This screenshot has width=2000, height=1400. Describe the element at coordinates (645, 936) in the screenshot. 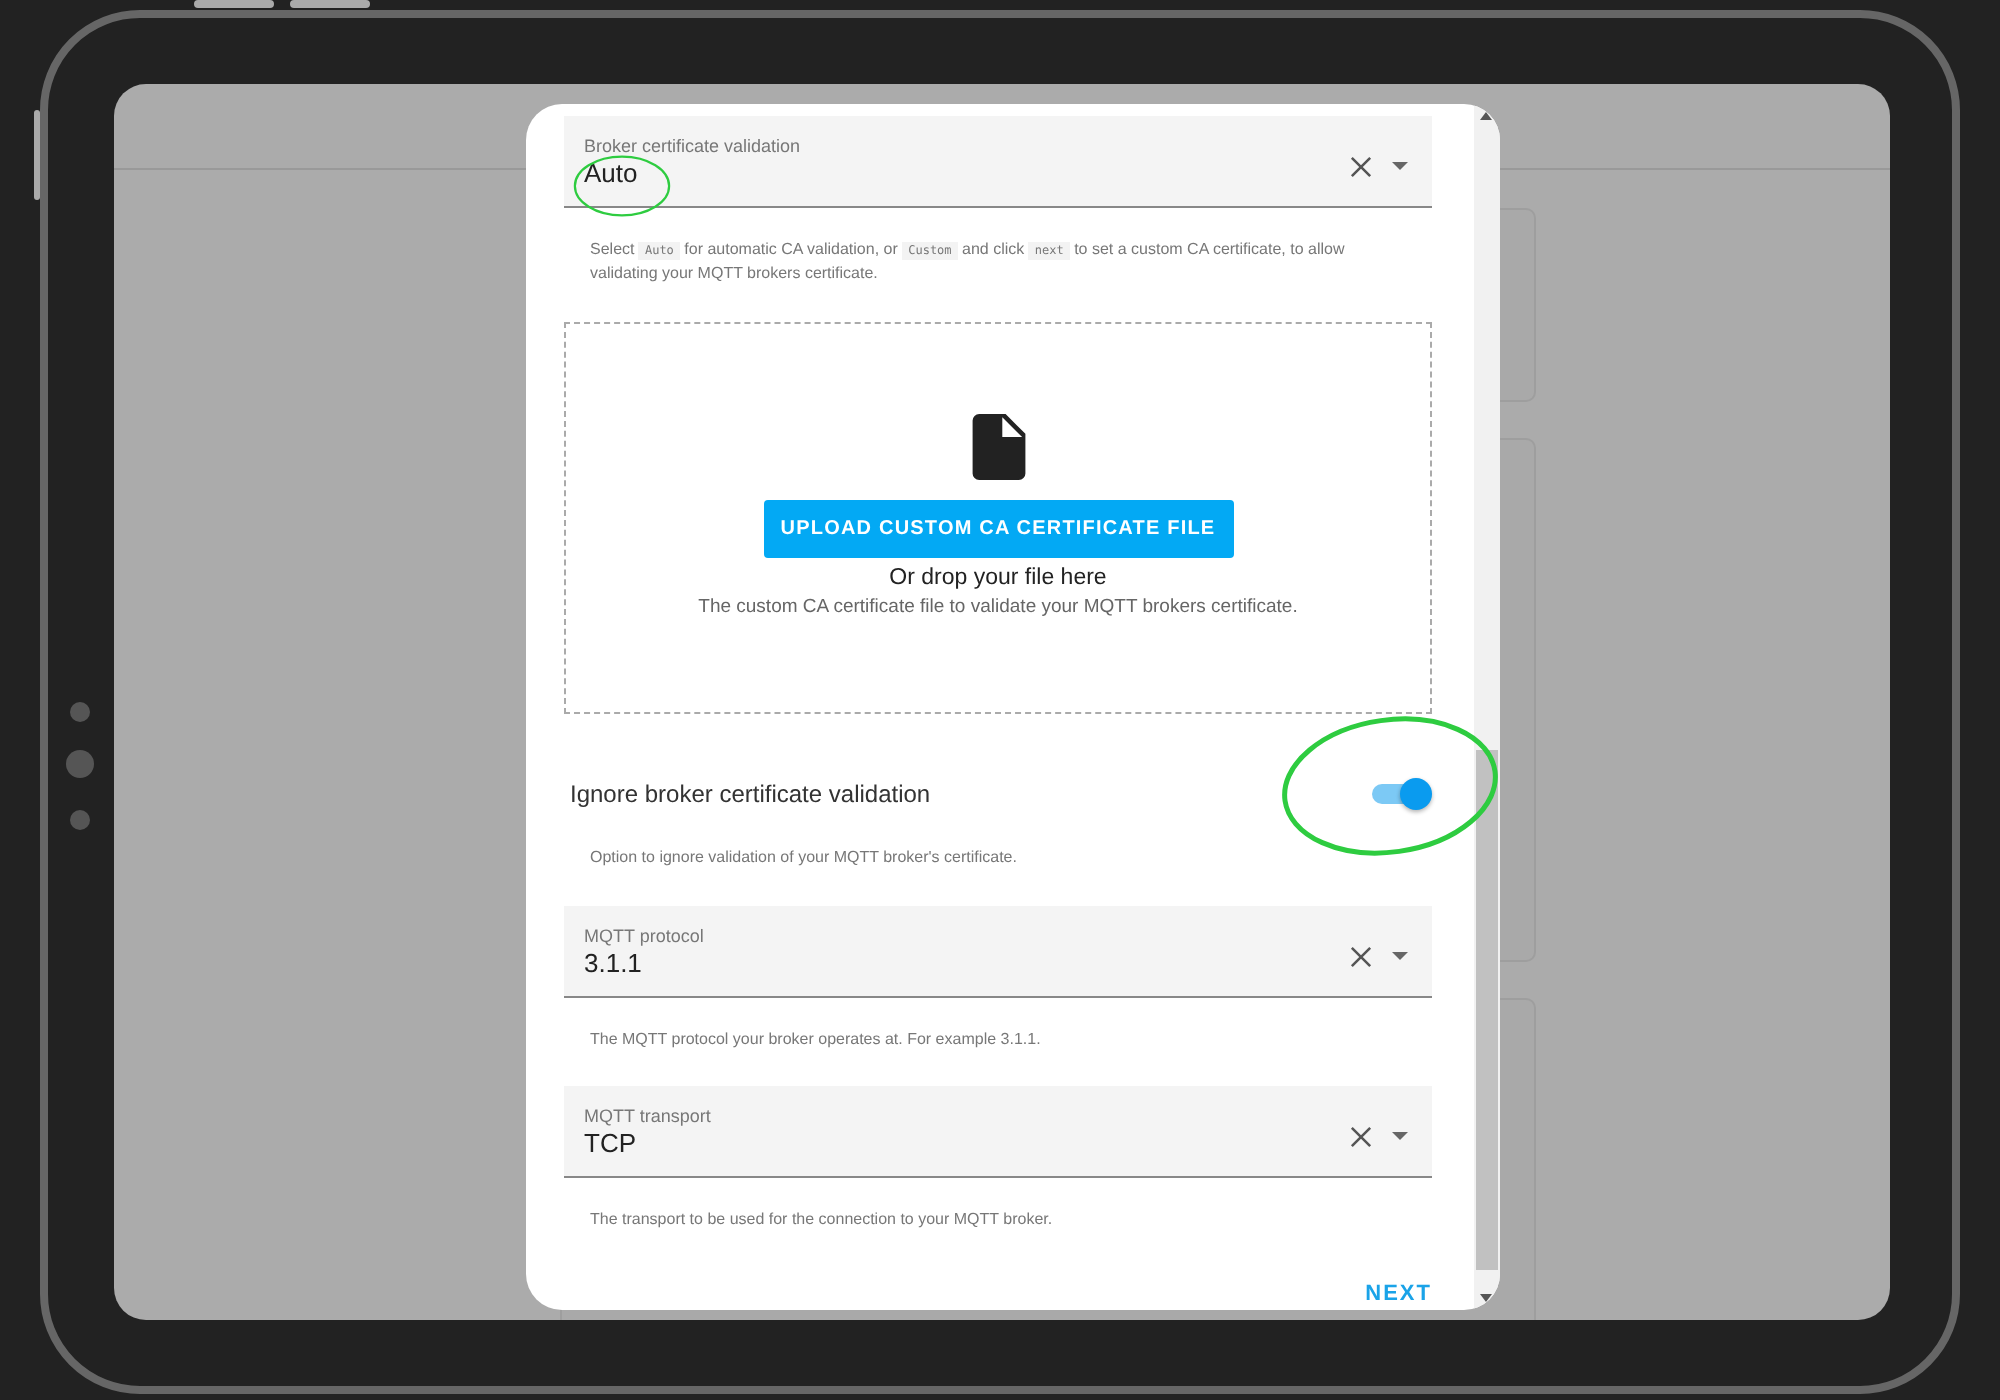

I see `field-label: MQTT protocol` at that location.